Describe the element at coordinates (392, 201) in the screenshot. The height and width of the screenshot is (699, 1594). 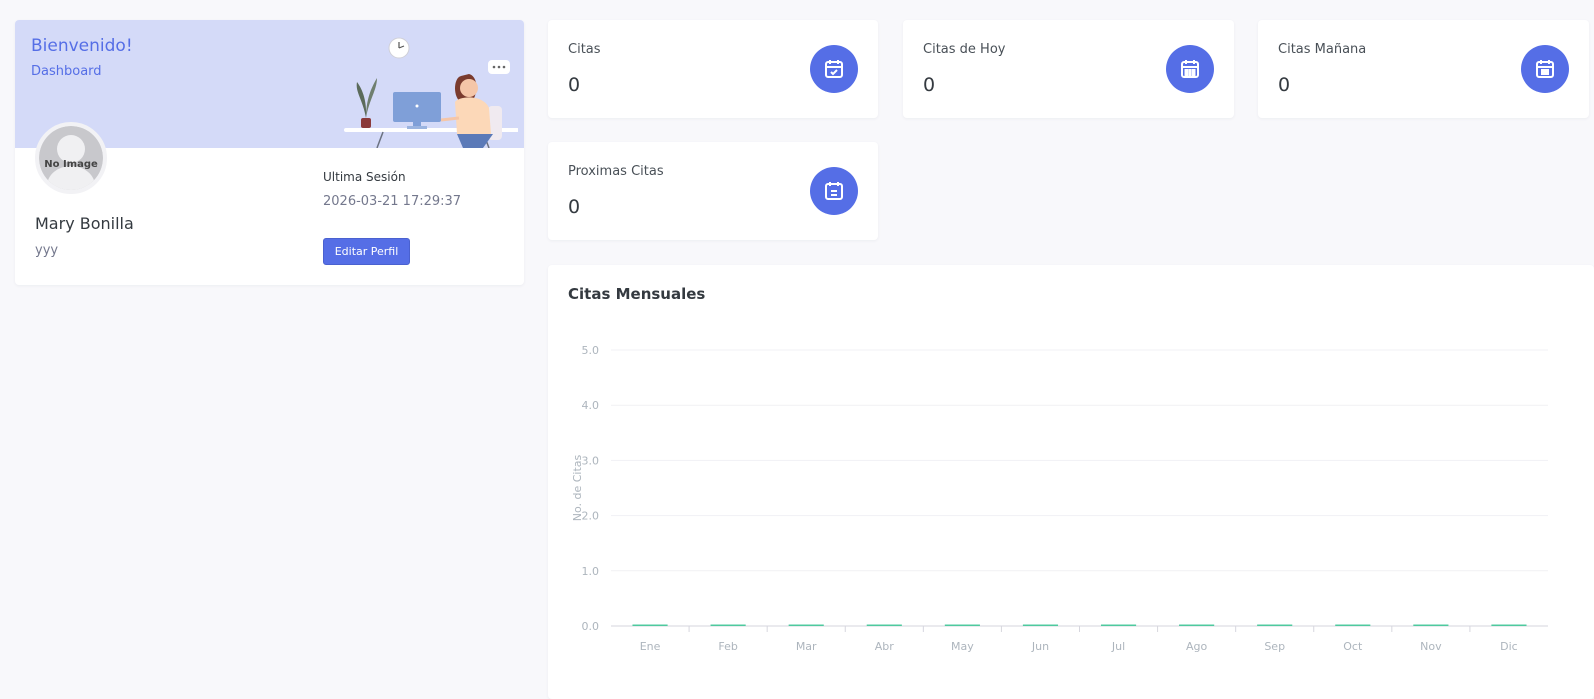
I see `last-session-value: 2026-03-21 17:29:37` at that location.